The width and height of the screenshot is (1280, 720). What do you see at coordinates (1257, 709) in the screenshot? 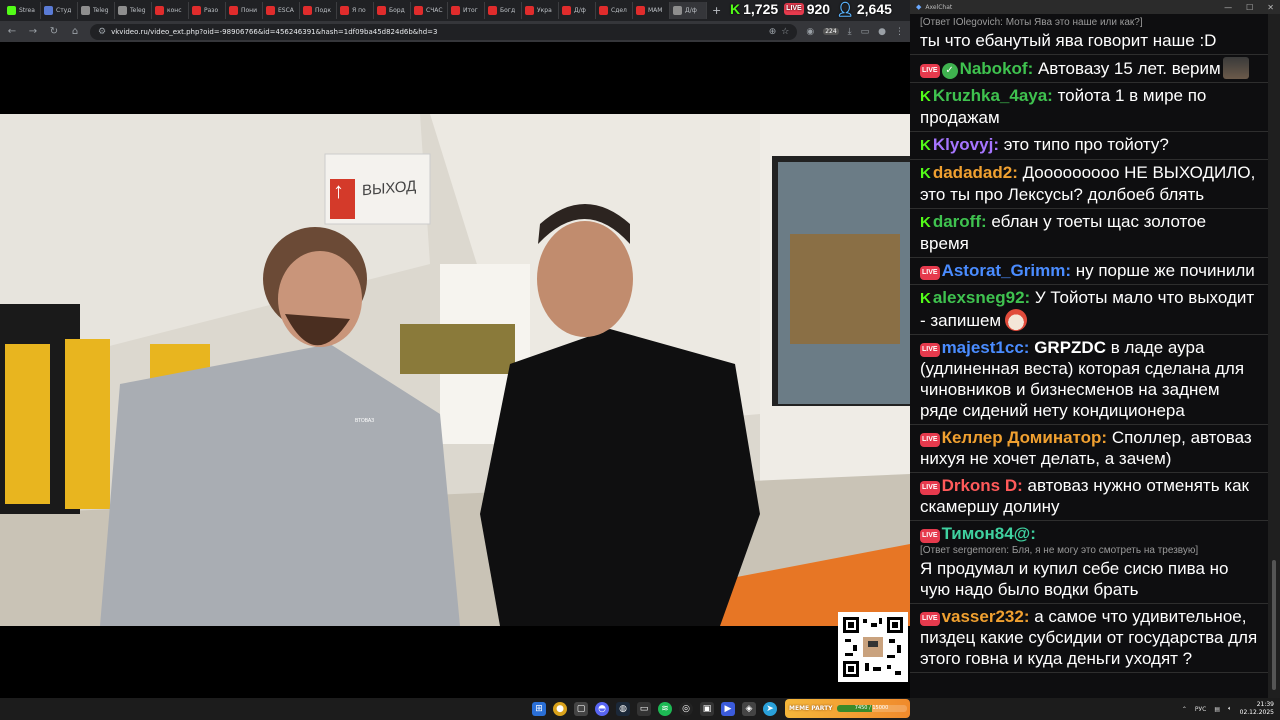
I see `clock: 21:39 02.12.2025` at bounding box center [1257, 709].